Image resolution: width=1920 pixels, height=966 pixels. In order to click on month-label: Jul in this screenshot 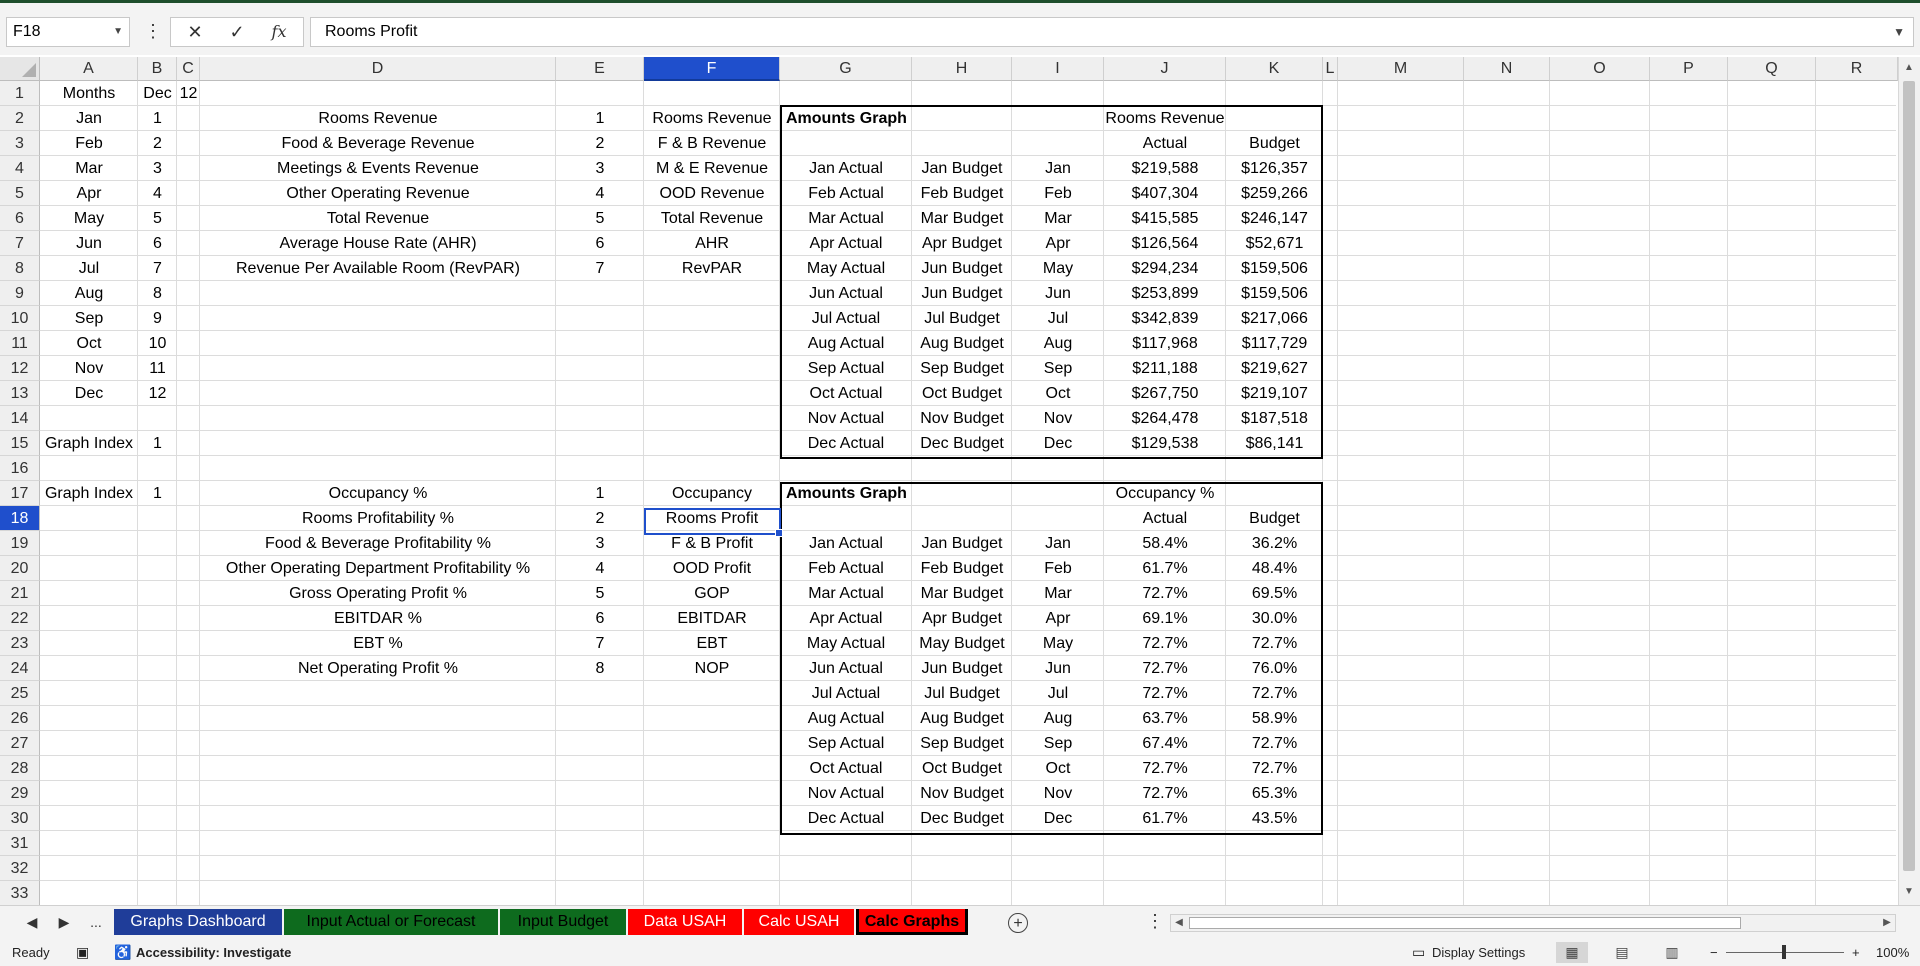, I will do `click(89, 268)`.